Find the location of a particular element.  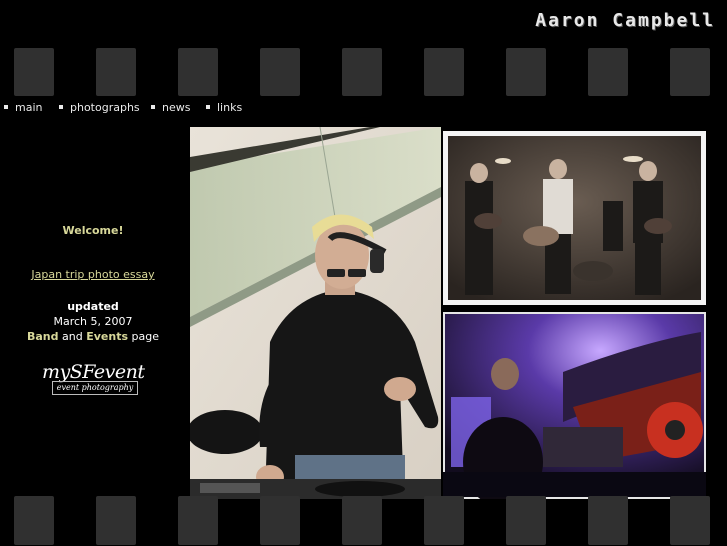

site-header: Aaron Campbell is located at coordinates (363, 22).